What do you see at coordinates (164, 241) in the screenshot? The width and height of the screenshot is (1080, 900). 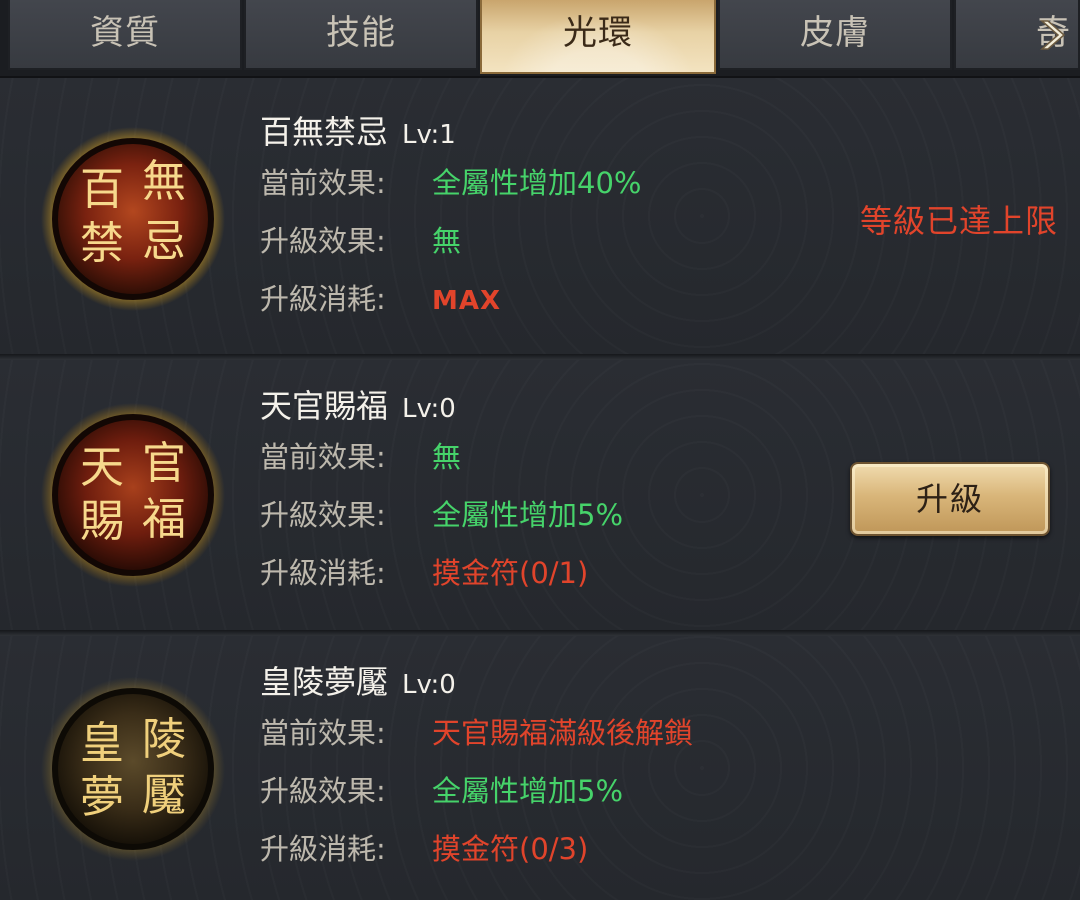 I see `medal-char: 忌` at bounding box center [164, 241].